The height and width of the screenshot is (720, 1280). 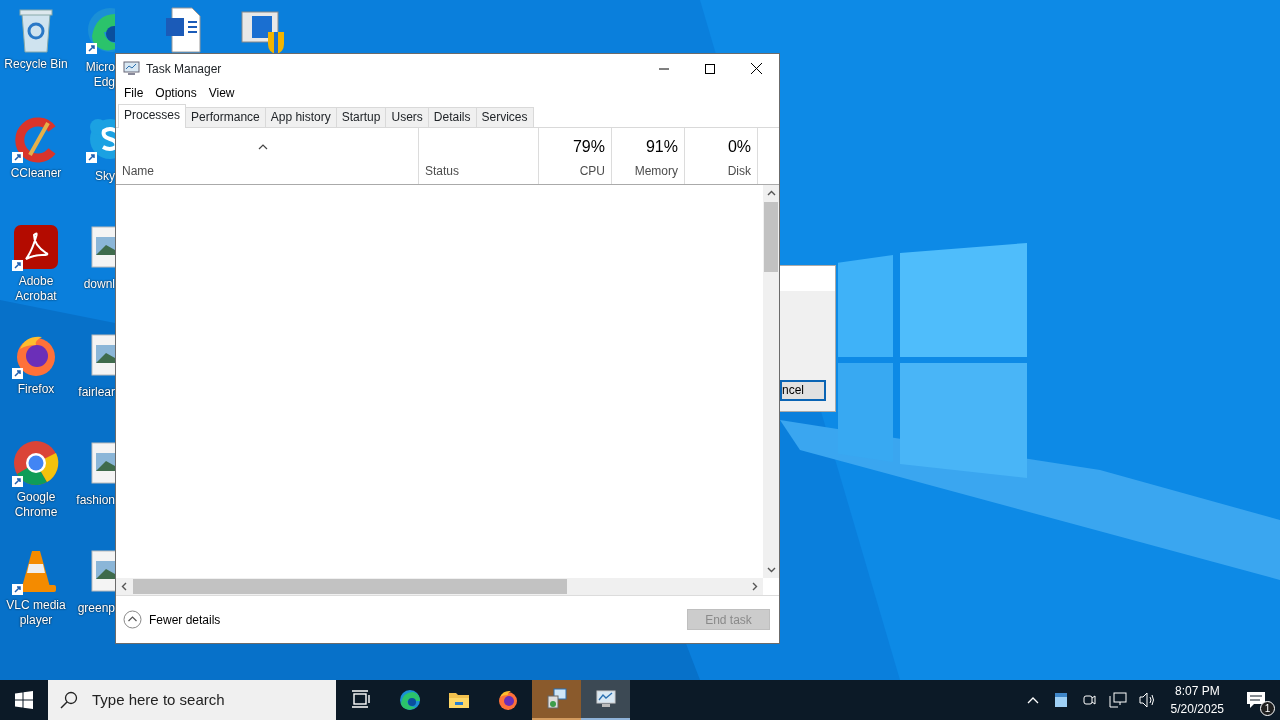 I want to click on scroll-right-icon, so click(x=754, y=586).